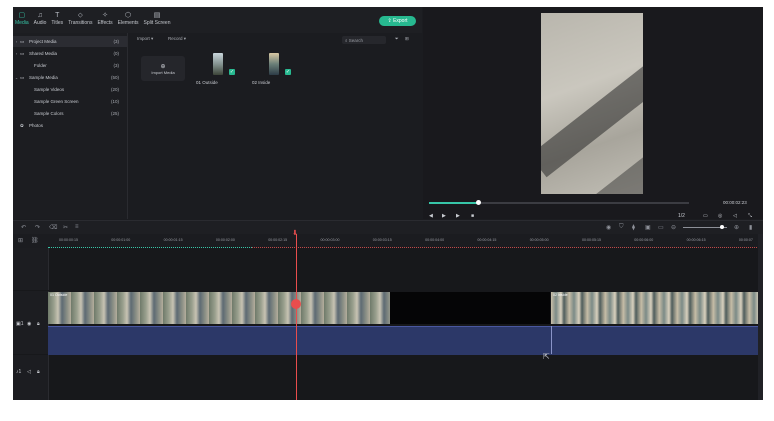  What do you see at coordinates (673, 227) in the screenshot?
I see `zoom-out-icon: ⊖` at bounding box center [673, 227].